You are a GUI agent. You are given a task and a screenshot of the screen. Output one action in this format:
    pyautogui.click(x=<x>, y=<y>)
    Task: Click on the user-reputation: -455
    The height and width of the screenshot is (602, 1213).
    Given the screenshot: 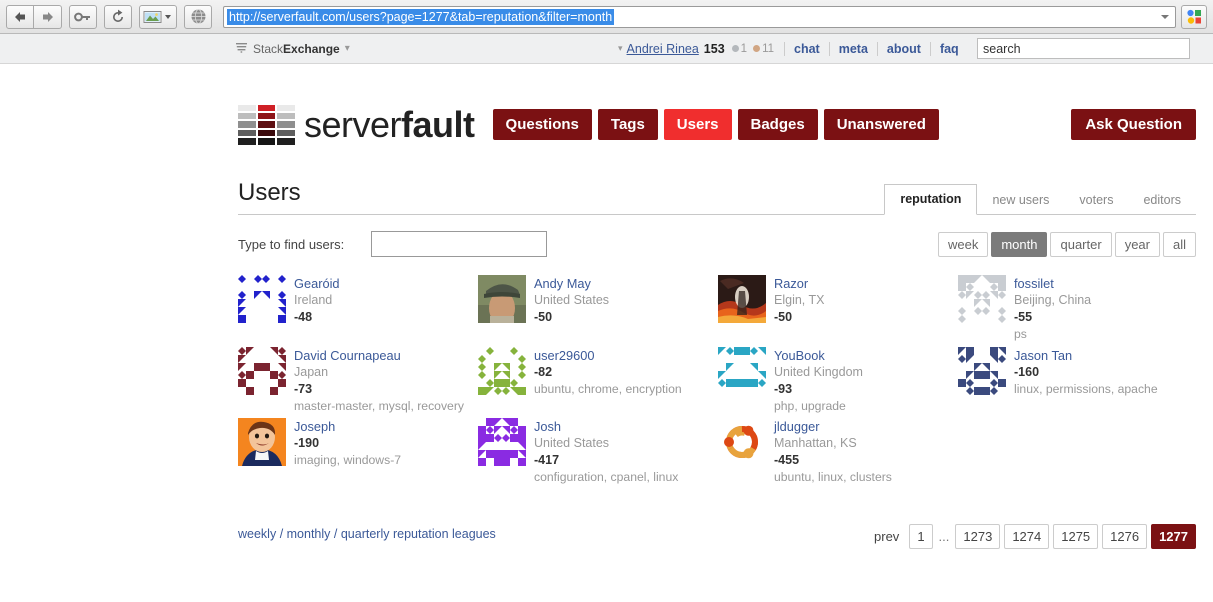 What is the action you would take?
    pyautogui.click(x=787, y=460)
    